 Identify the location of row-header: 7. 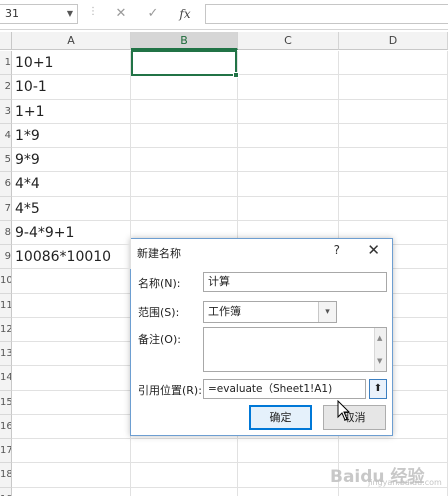
(6, 208).